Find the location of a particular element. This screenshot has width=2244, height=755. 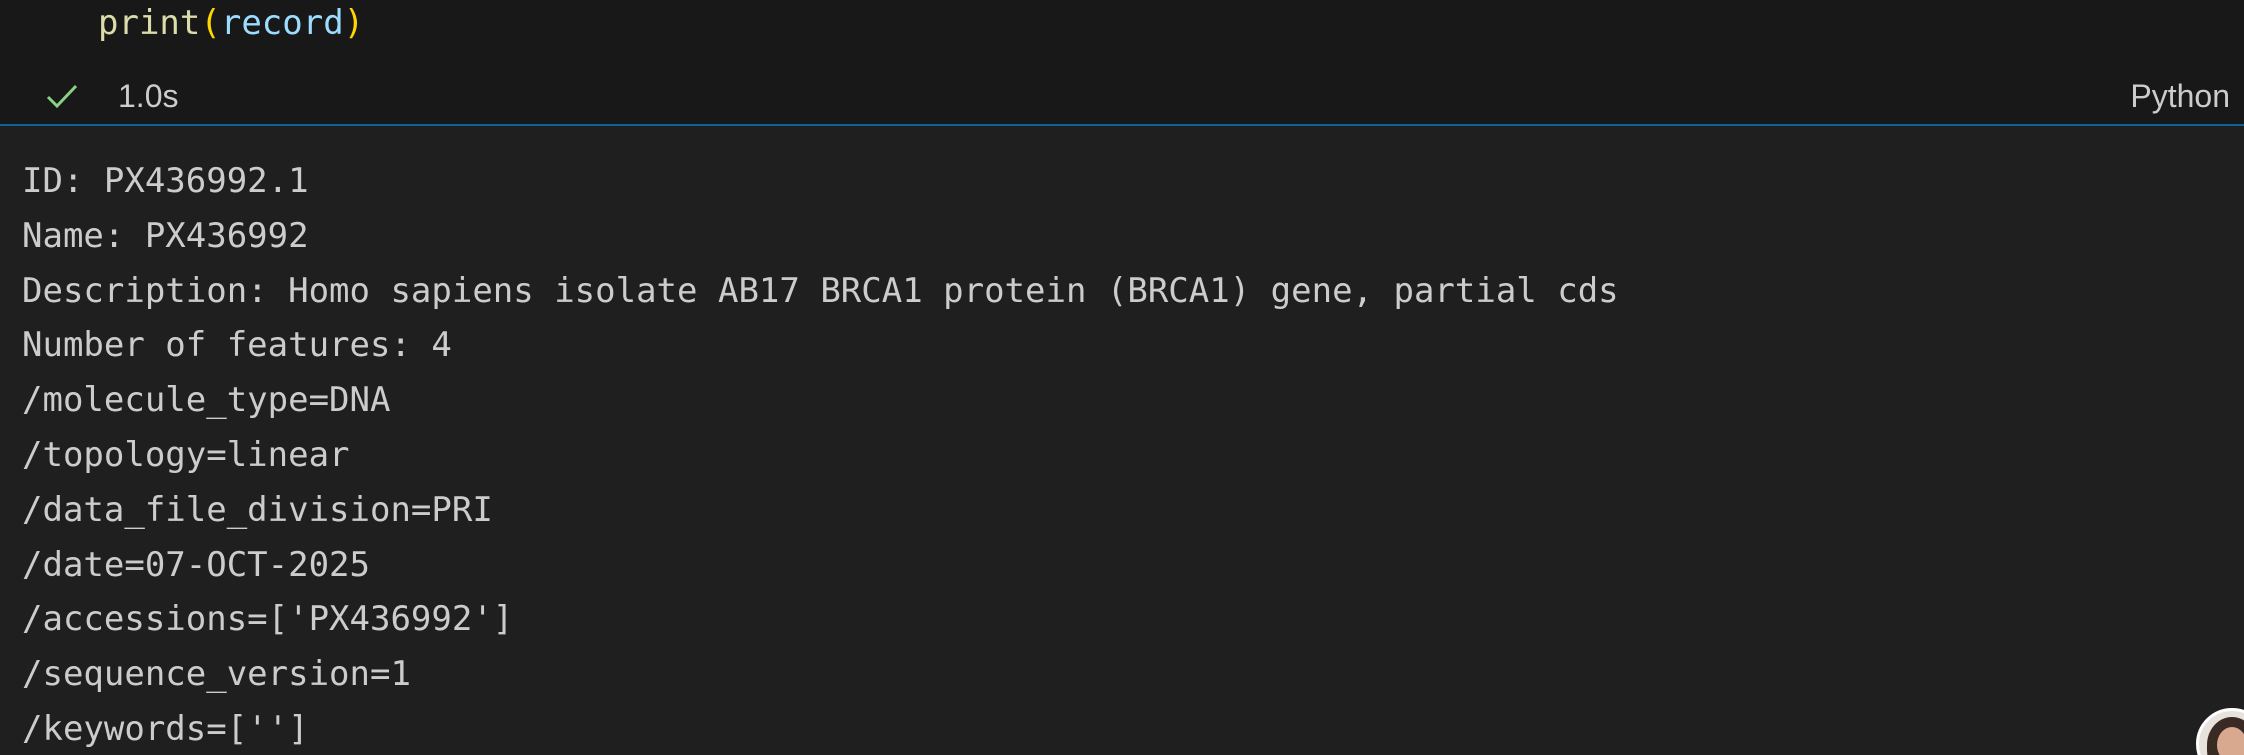

output-line: ID: PX436992.1 is located at coordinates (165, 181).